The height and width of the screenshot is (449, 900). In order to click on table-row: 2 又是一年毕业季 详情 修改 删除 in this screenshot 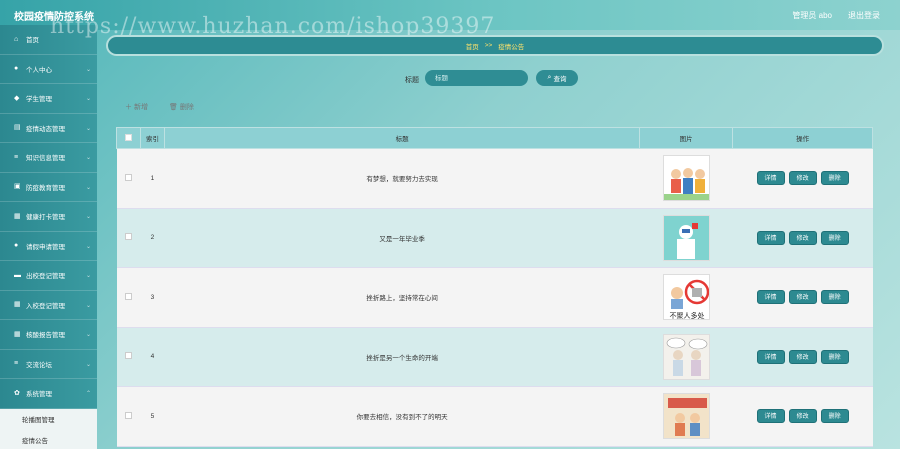, I will do `click(494, 238)`.